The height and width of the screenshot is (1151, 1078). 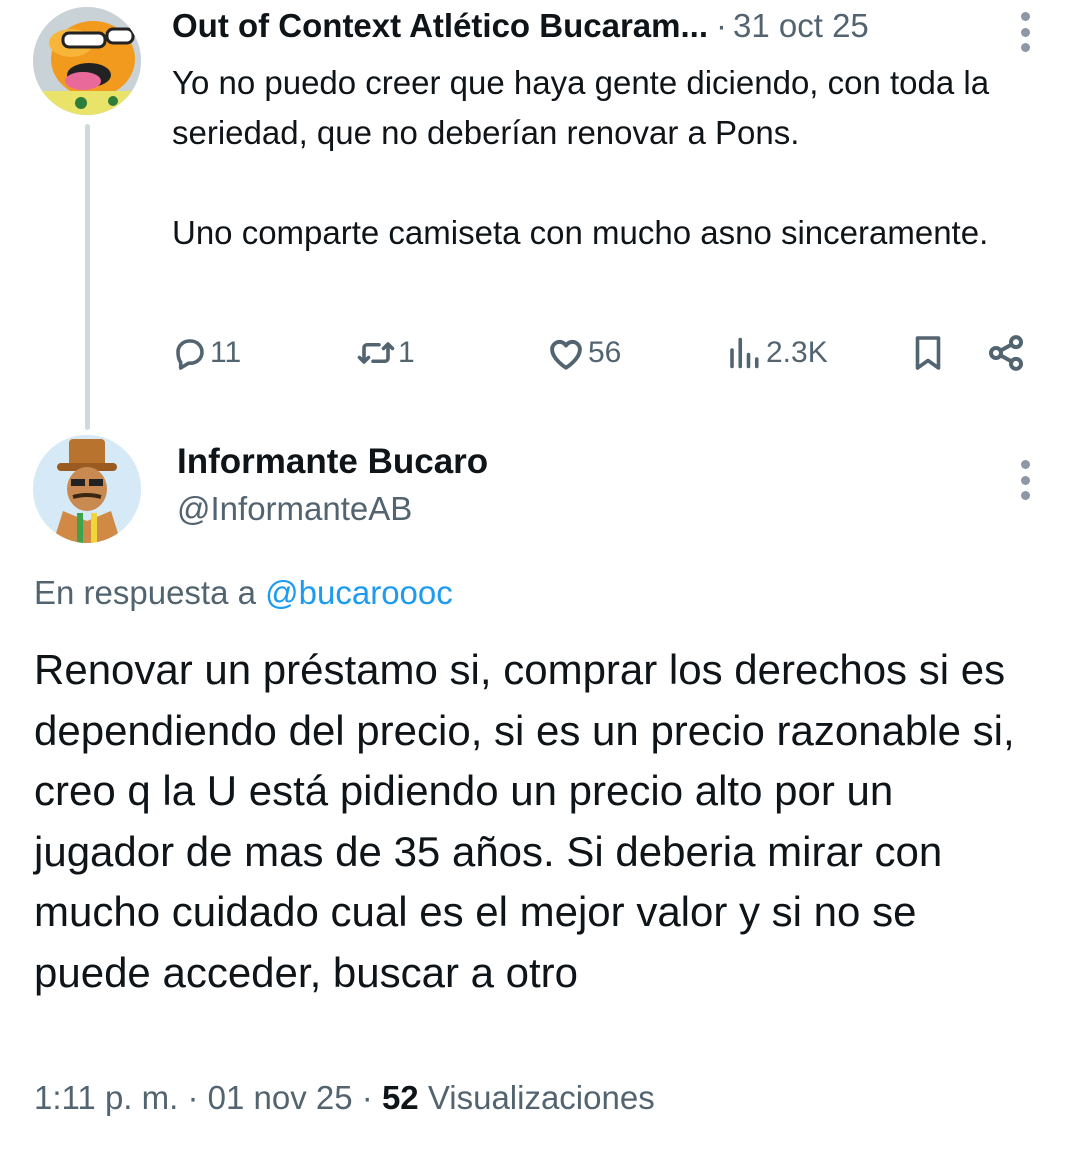 I want to click on bookmark-button, so click(x=928, y=353).